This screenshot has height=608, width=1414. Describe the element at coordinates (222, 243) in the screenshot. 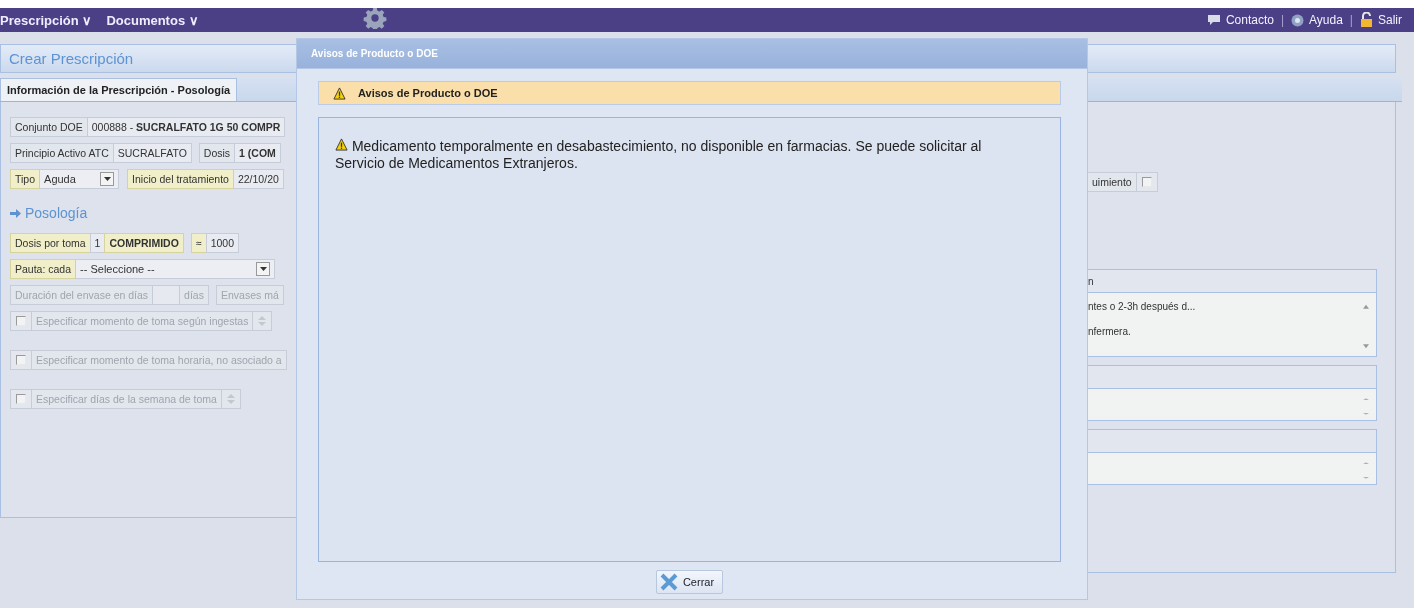

I see `field-value: 1000` at that location.